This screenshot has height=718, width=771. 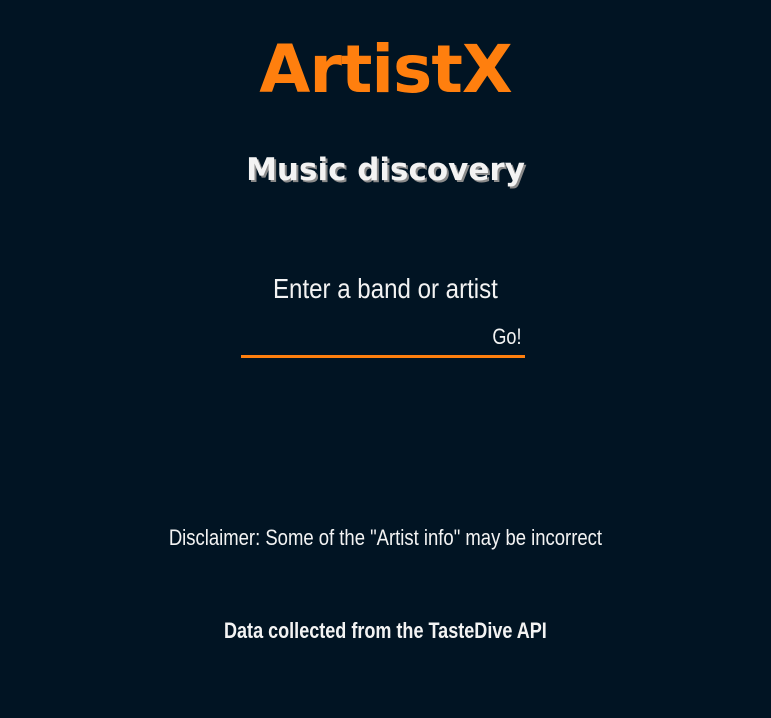 I want to click on search-label: Enter a band or artist, so click(x=385, y=288).